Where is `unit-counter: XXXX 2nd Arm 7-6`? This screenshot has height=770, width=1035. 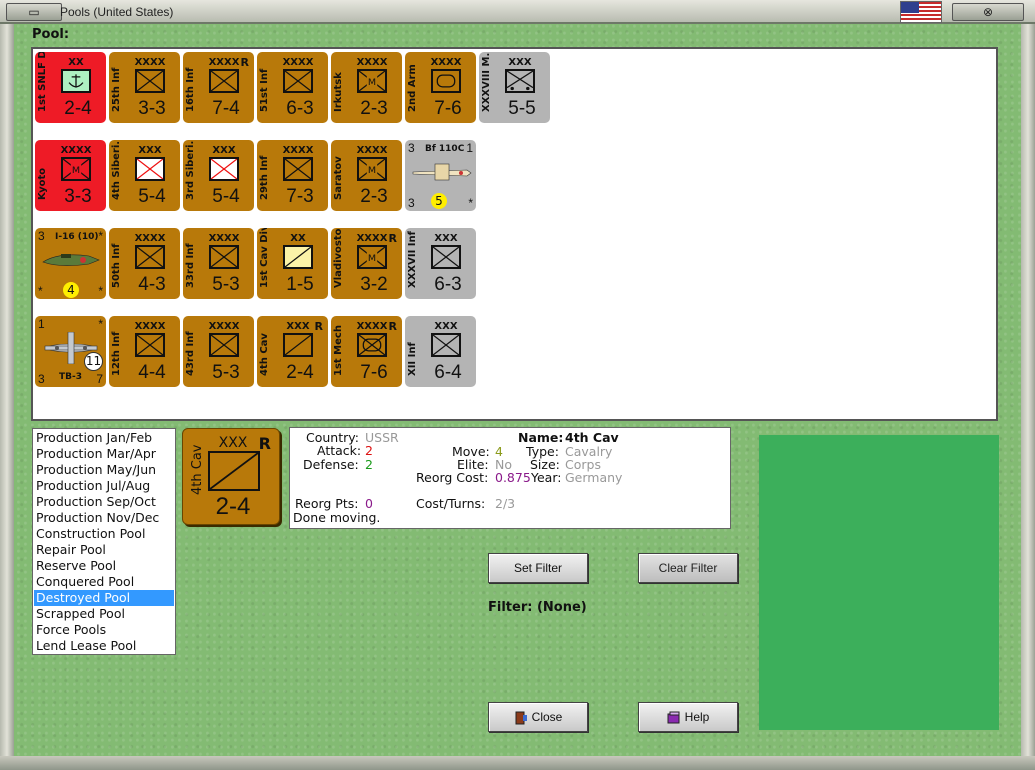 unit-counter: XXXX 2nd Arm 7-6 is located at coordinates (440, 87).